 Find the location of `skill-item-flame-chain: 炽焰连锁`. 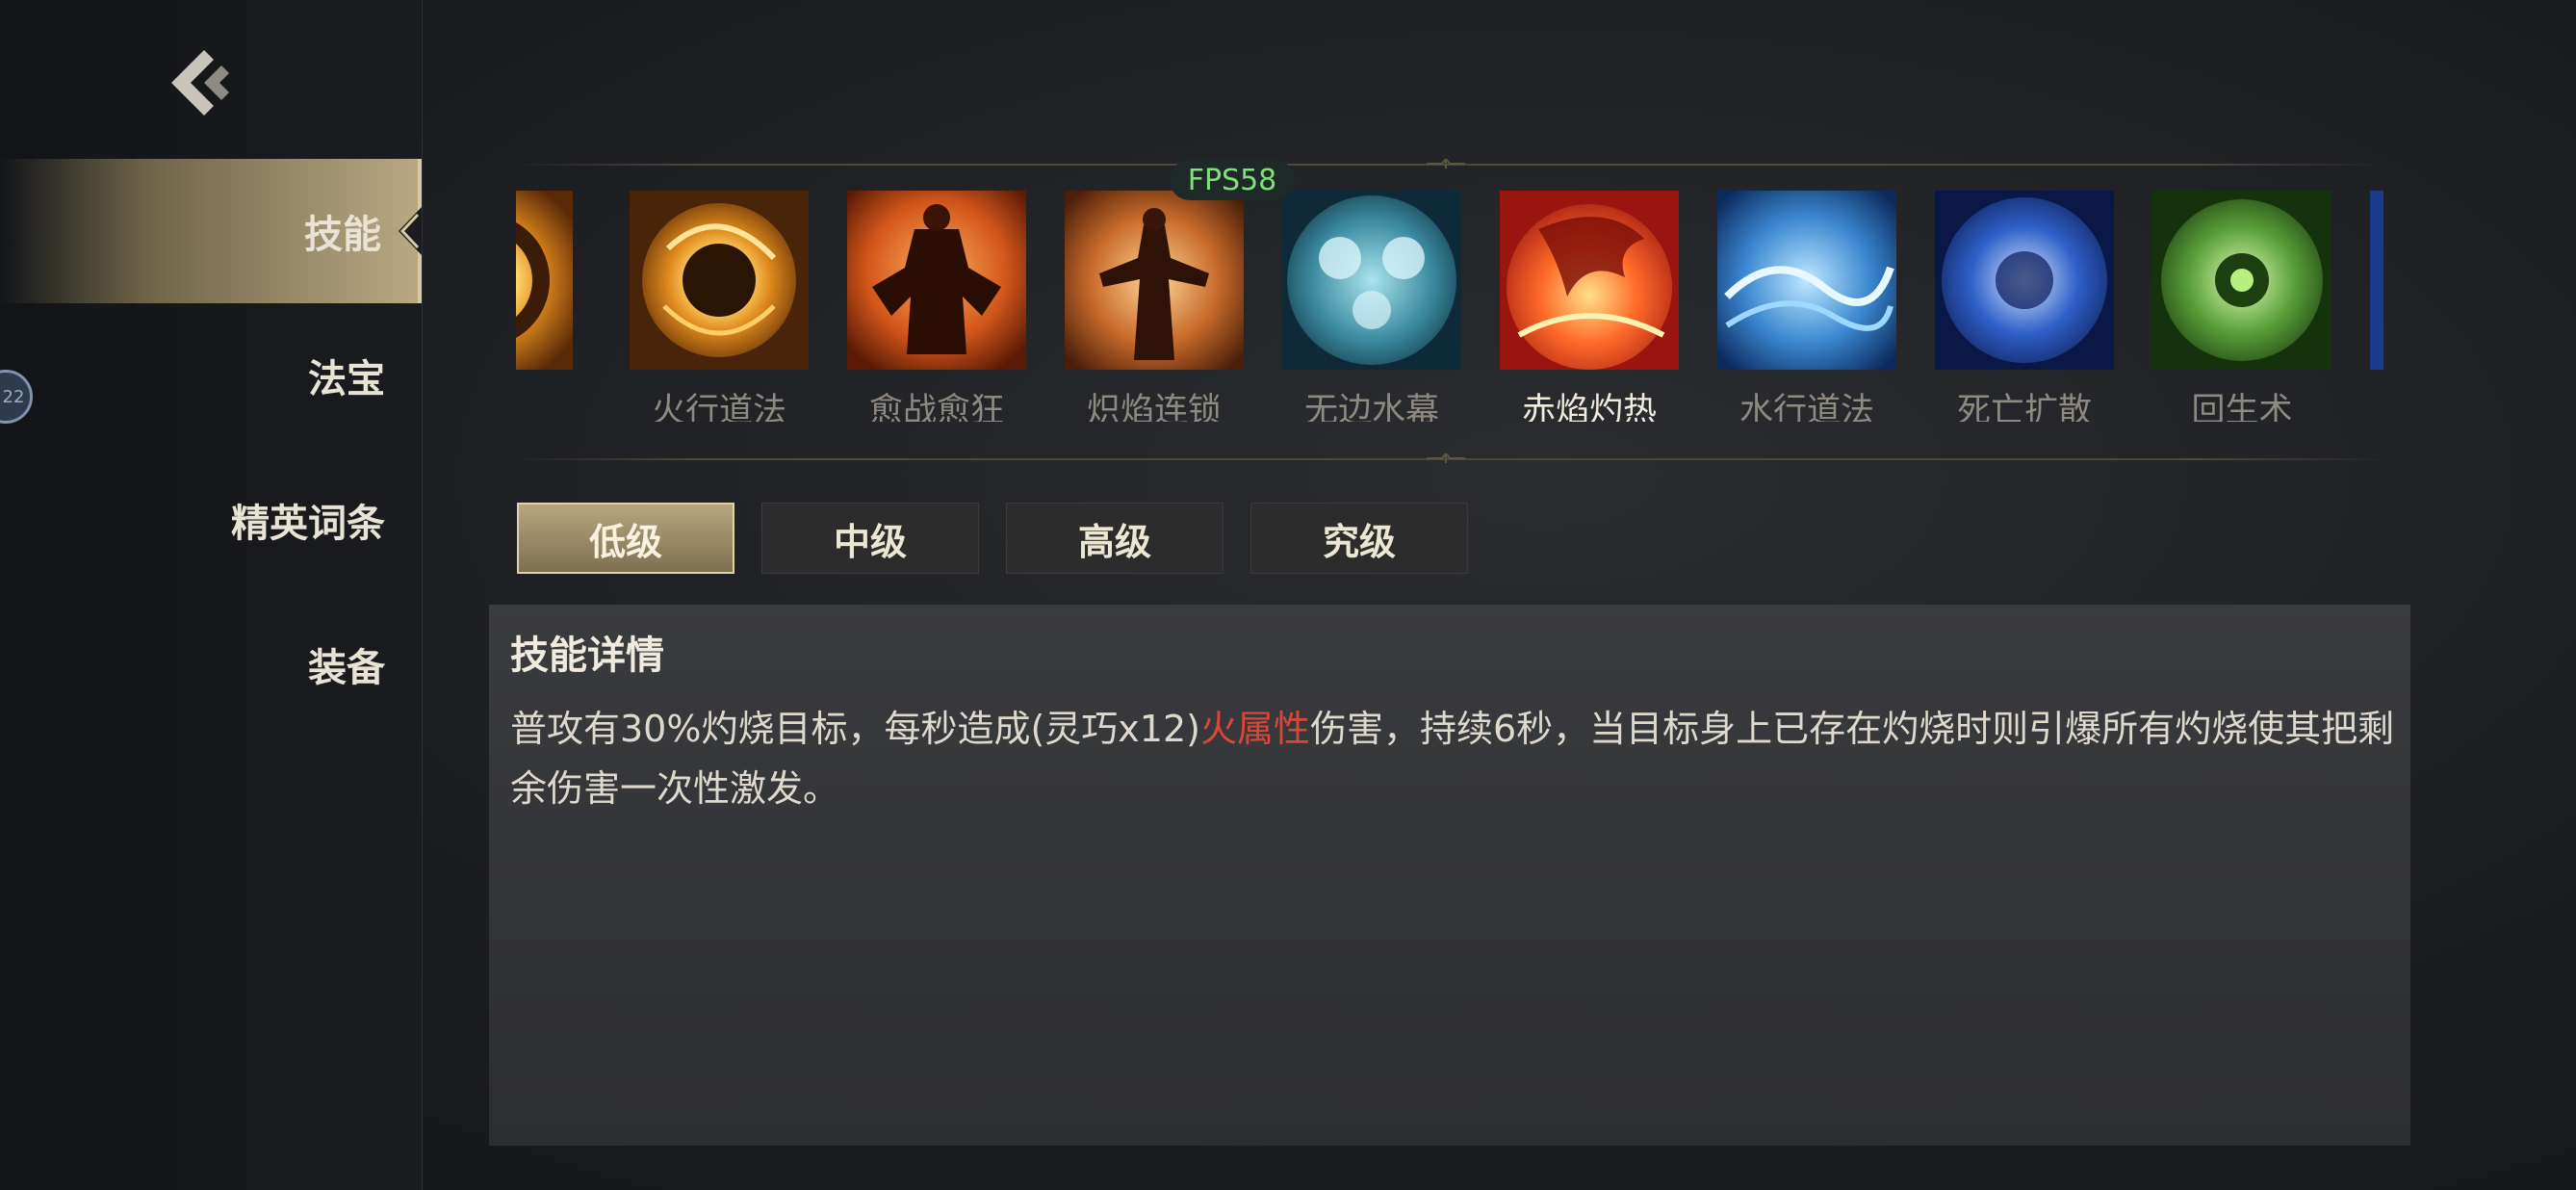

skill-item-flame-chain: 炽焰连锁 is located at coordinates (1155, 307).